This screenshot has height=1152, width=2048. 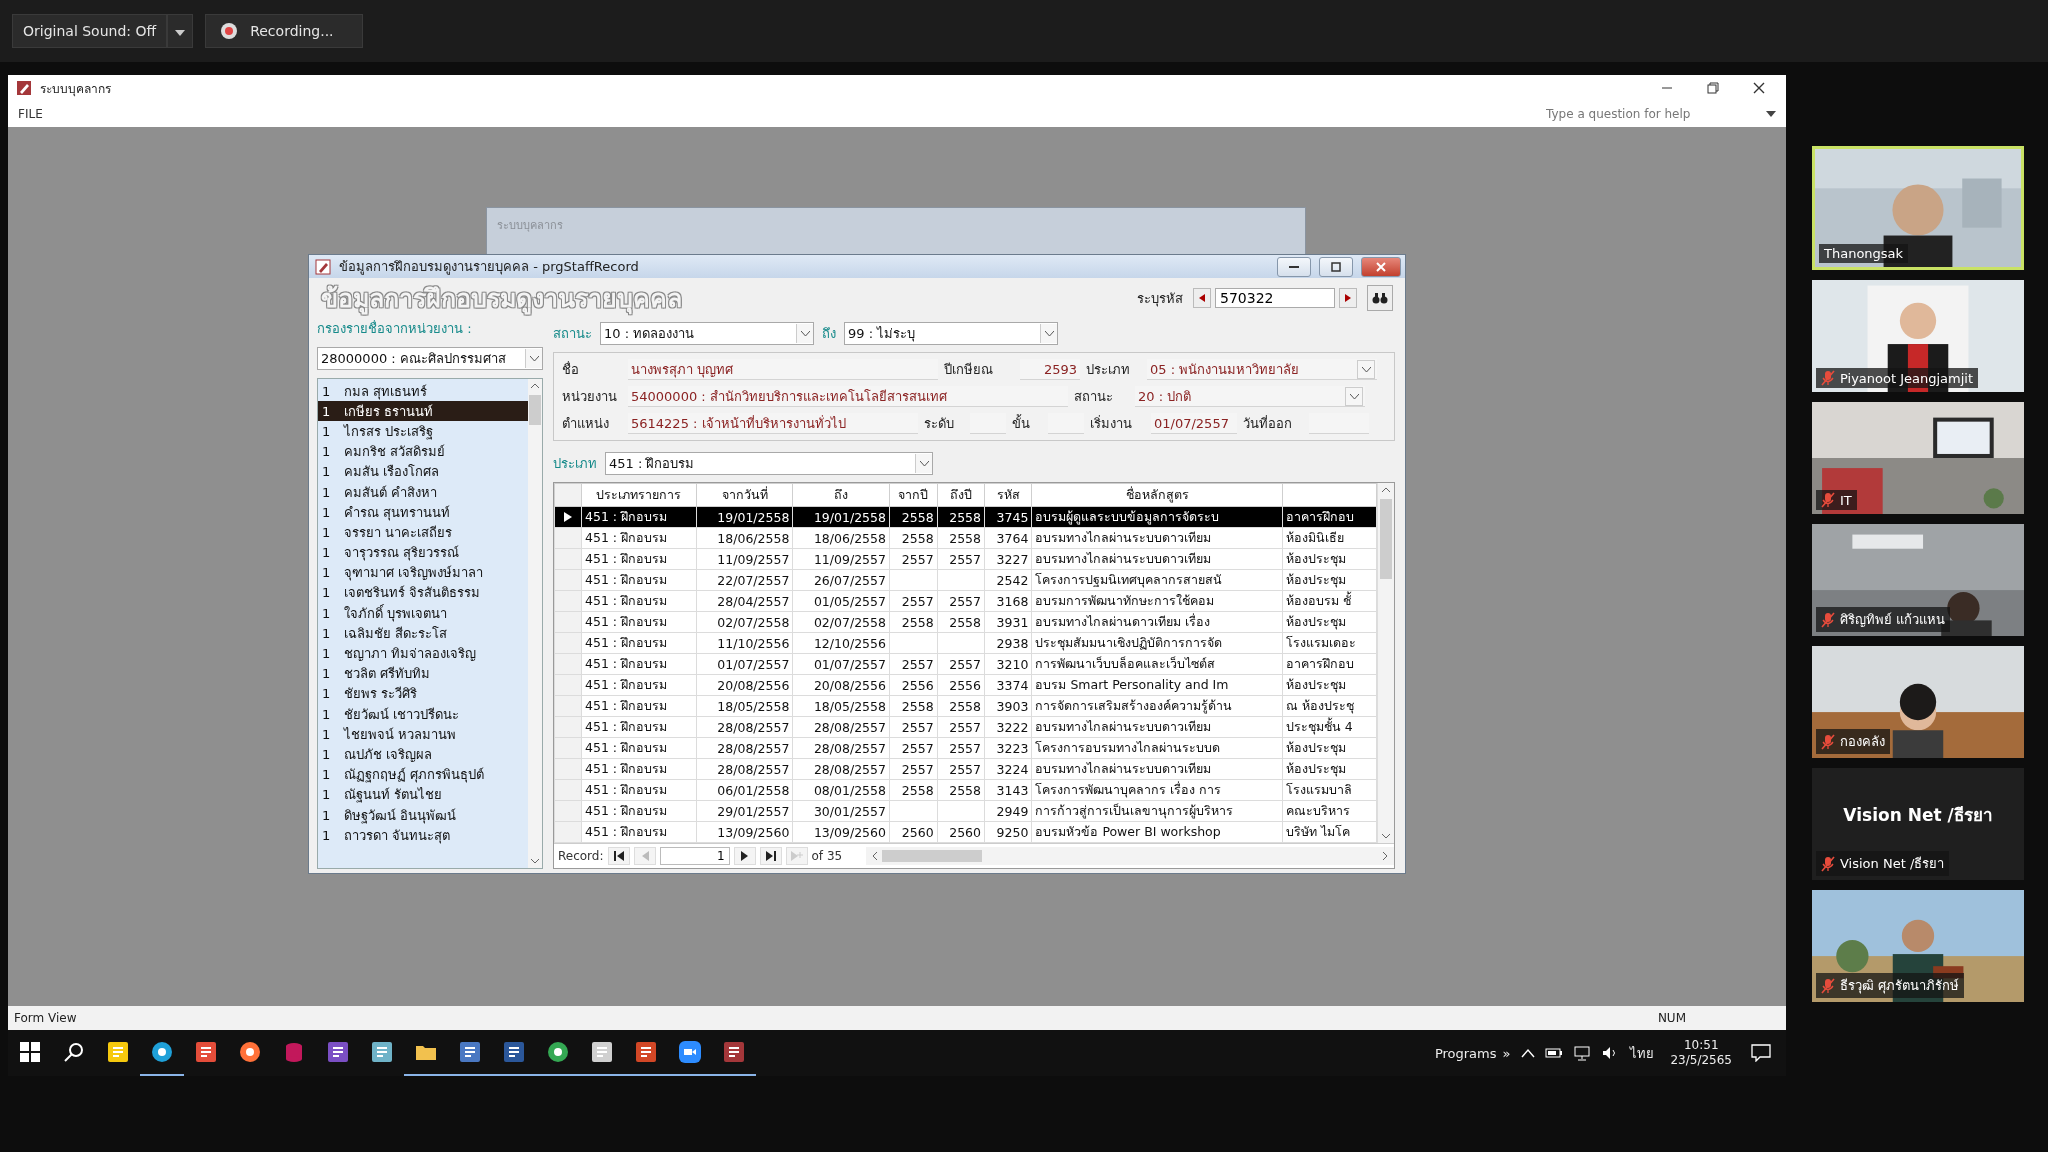 I want to click on menu-item: FILE, so click(x=30, y=114).